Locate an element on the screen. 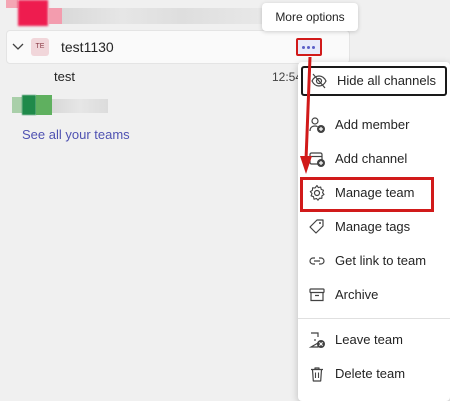 The height and width of the screenshot is (401, 450). menu-divider is located at coordinates (374, 318).